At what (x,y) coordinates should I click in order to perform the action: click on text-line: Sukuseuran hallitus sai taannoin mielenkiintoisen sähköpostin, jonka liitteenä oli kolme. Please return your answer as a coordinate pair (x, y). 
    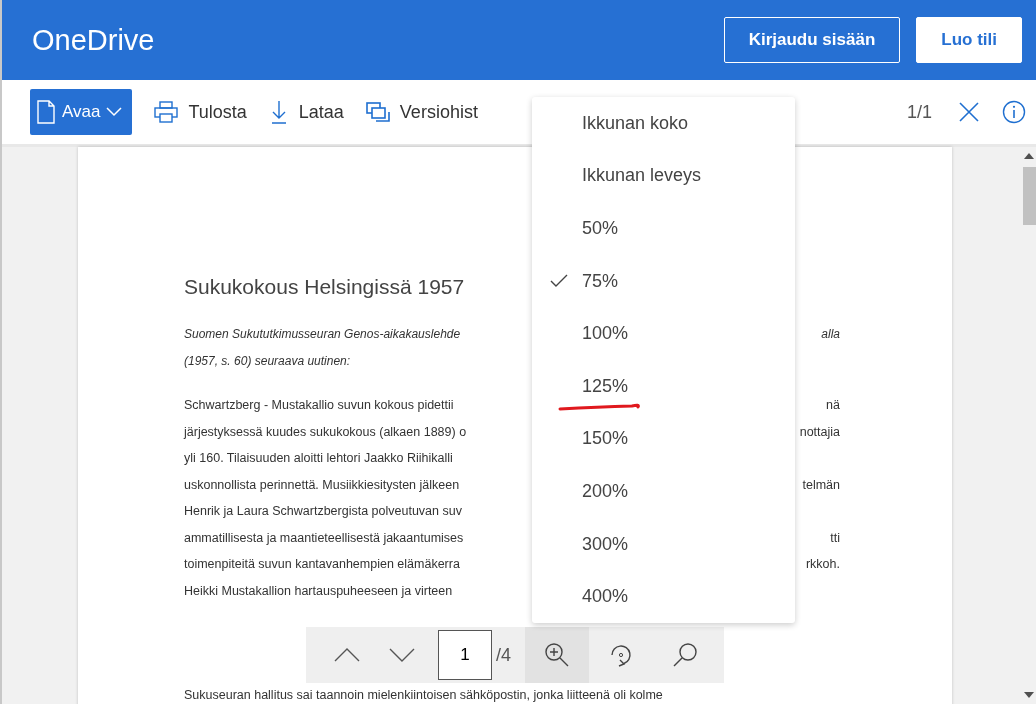
    Looking at the image, I should click on (423, 695).